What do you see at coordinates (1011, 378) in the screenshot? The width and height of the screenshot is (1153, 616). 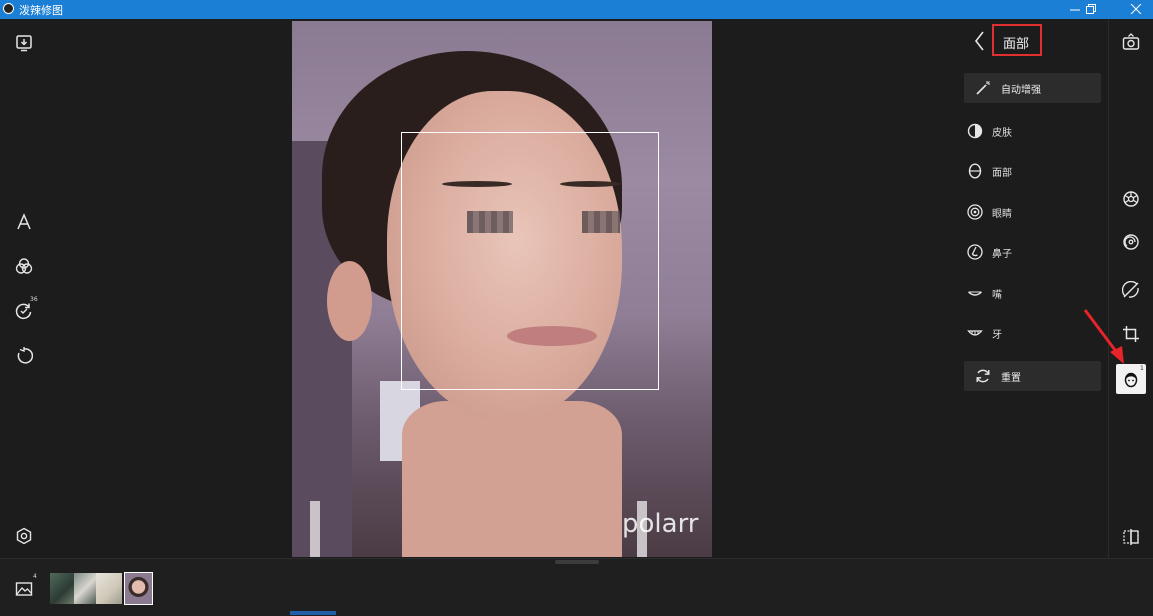 I see `reset-label: 重置` at bounding box center [1011, 378].